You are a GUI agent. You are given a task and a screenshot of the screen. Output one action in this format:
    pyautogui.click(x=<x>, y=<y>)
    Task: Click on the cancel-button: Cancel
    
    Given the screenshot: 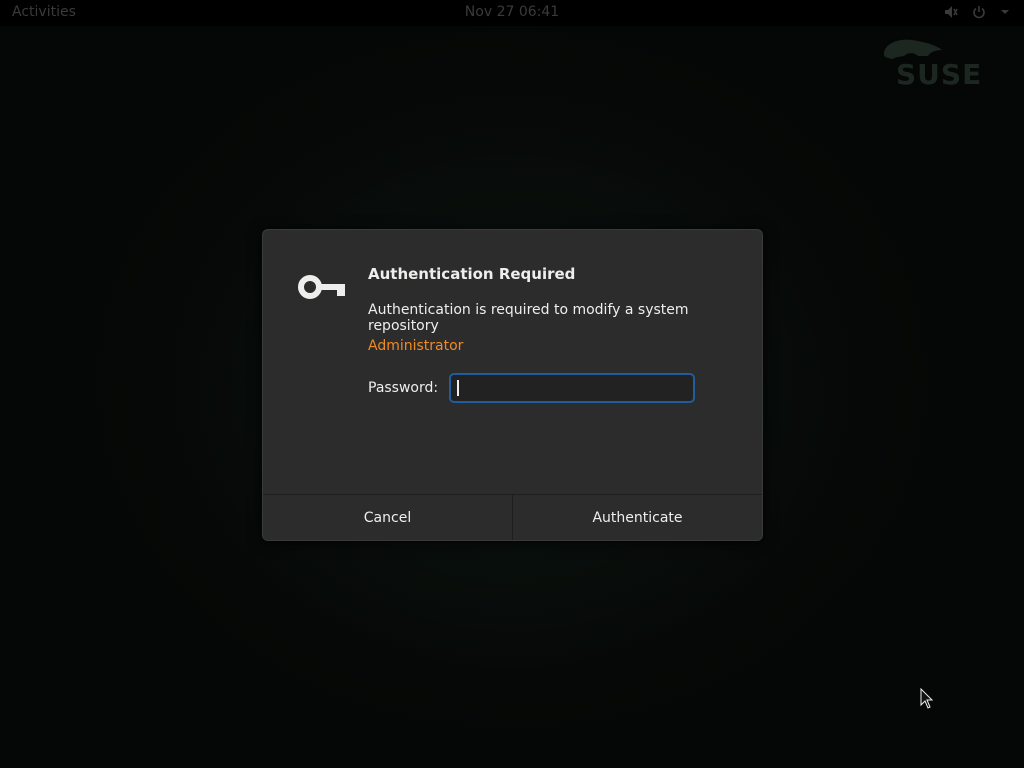 What is the action you would take?
    pyautogui.click(x=387, y=517)
    